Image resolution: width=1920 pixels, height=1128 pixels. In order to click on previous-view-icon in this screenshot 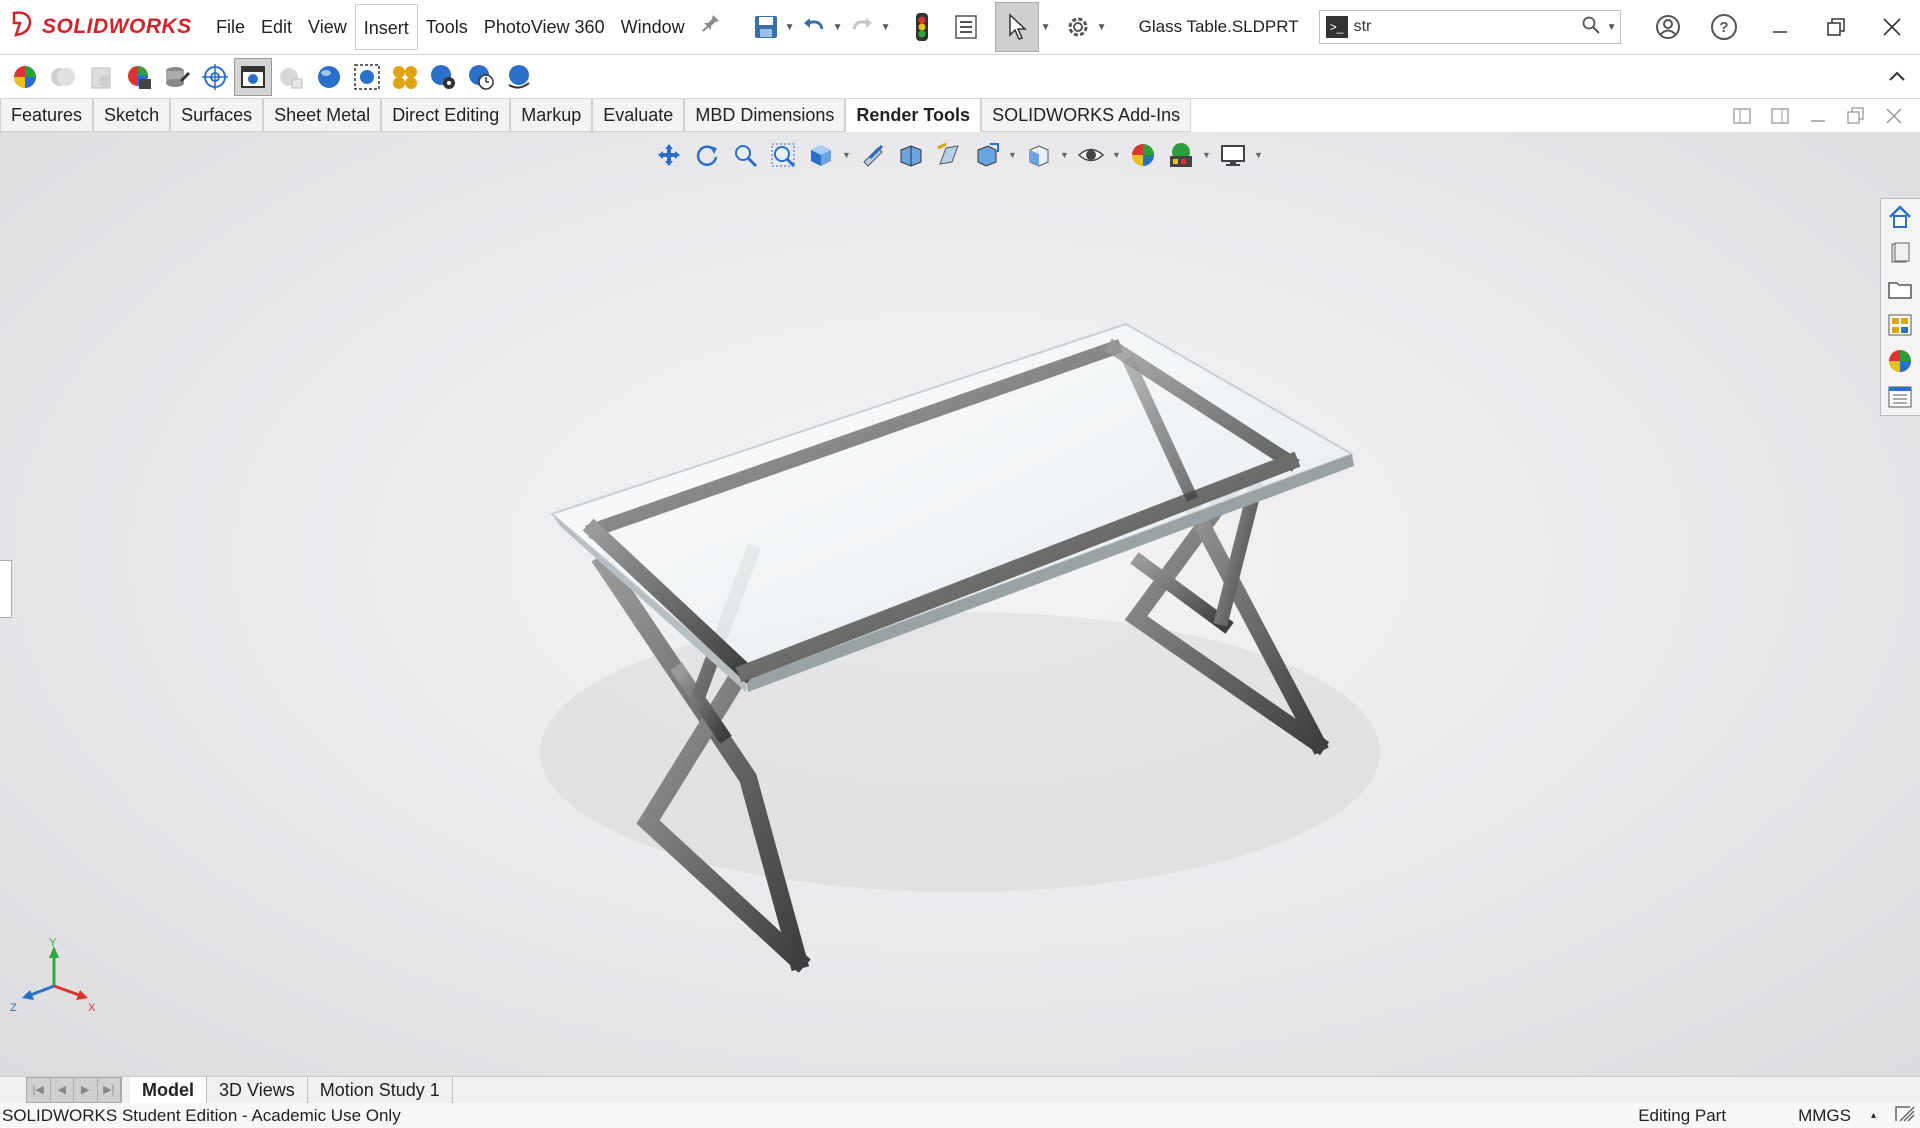, I will do `click(949, 155)`.